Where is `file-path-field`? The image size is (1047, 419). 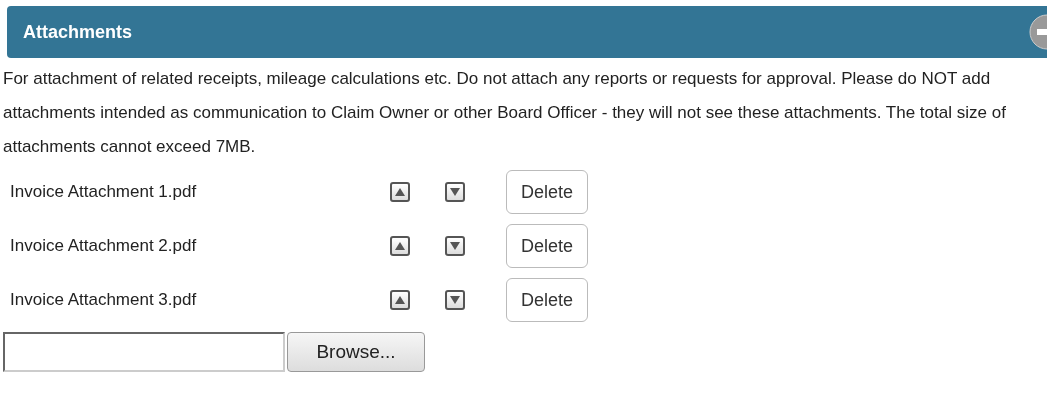 file-path-field is located at coordinates (144, 352).